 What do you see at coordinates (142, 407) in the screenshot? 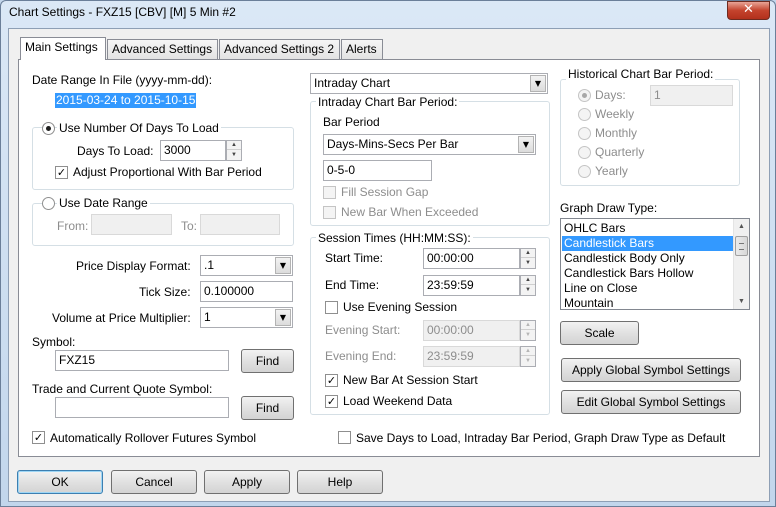
I see `trade-symbol-input` at bounding box center [142, 407].